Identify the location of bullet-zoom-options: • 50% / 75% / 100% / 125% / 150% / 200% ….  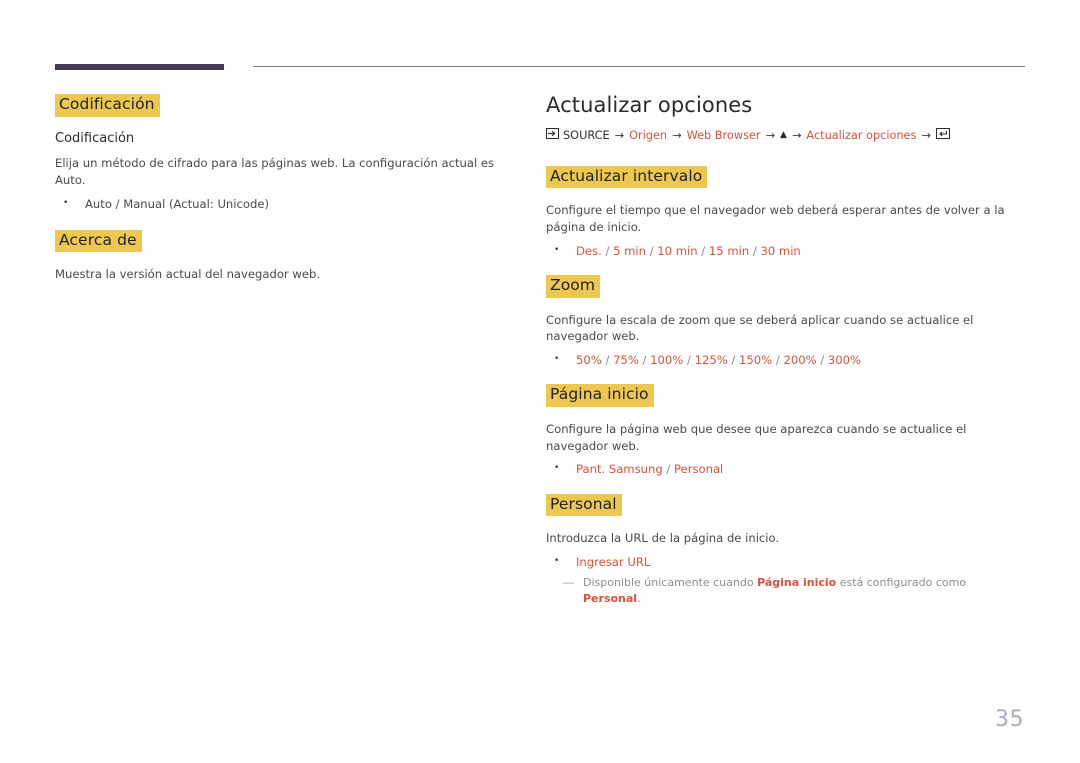
(786, 360).